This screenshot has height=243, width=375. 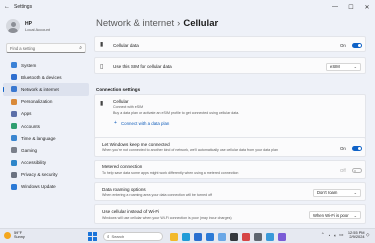 What do you see at coordinates (335, 7) in the screenshot?
I see `minimize-button: —` at bounding box center [335, 7].